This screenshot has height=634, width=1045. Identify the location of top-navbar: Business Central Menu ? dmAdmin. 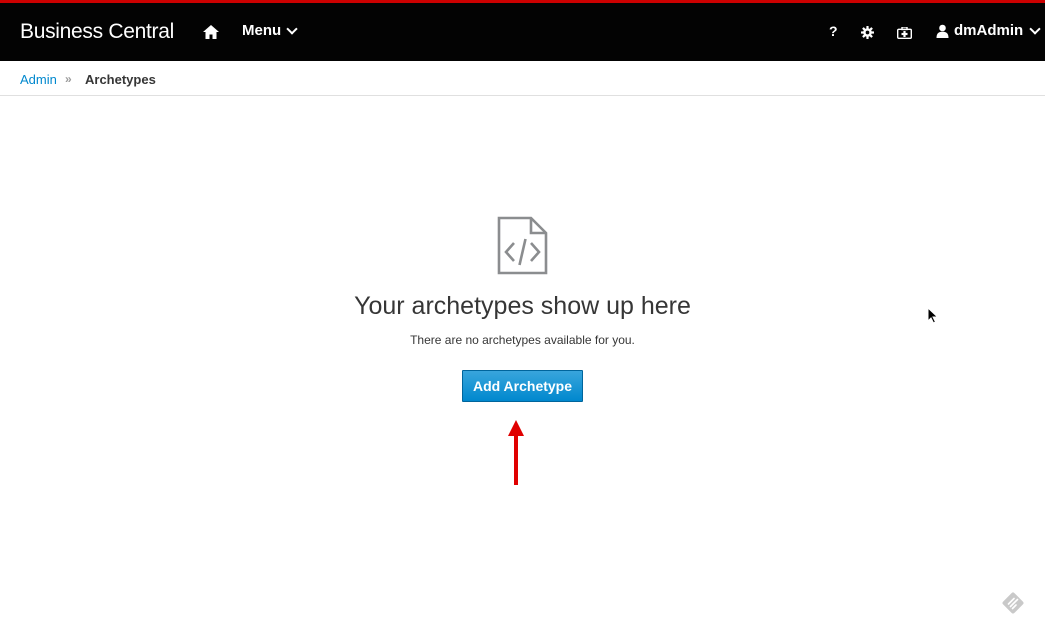
(522, 30).